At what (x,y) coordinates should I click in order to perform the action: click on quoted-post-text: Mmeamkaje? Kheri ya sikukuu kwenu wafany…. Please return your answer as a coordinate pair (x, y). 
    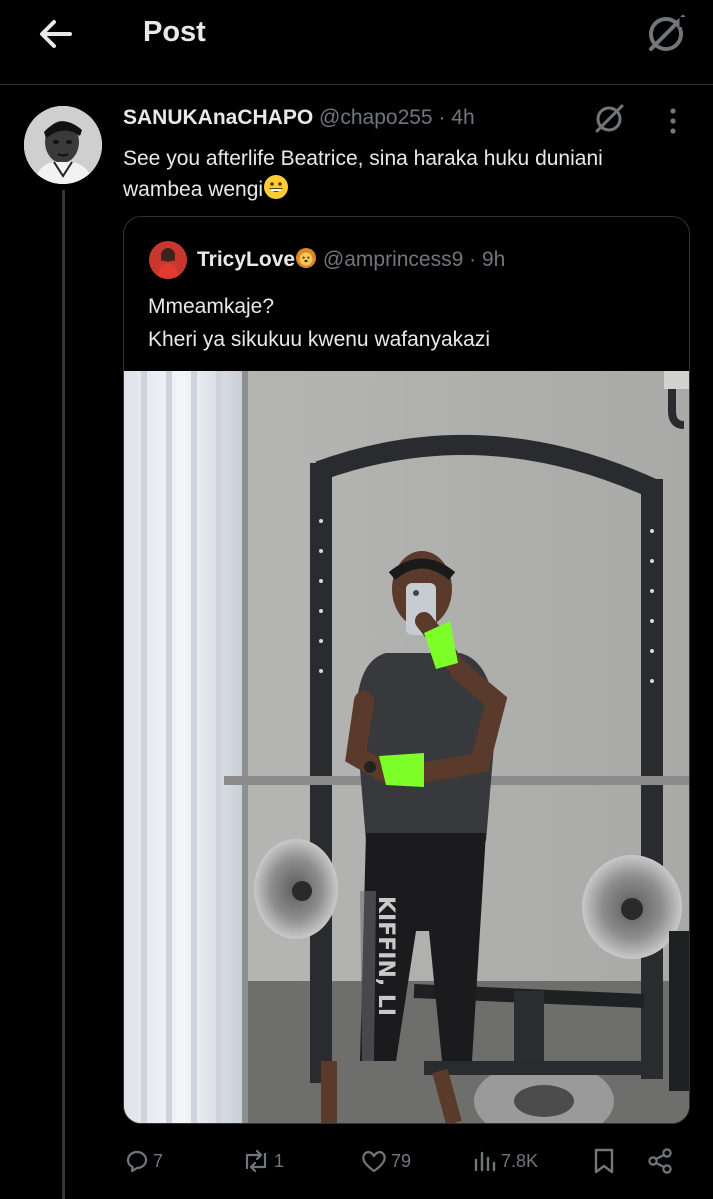
    Looking at the image, I should click on (319, 323).